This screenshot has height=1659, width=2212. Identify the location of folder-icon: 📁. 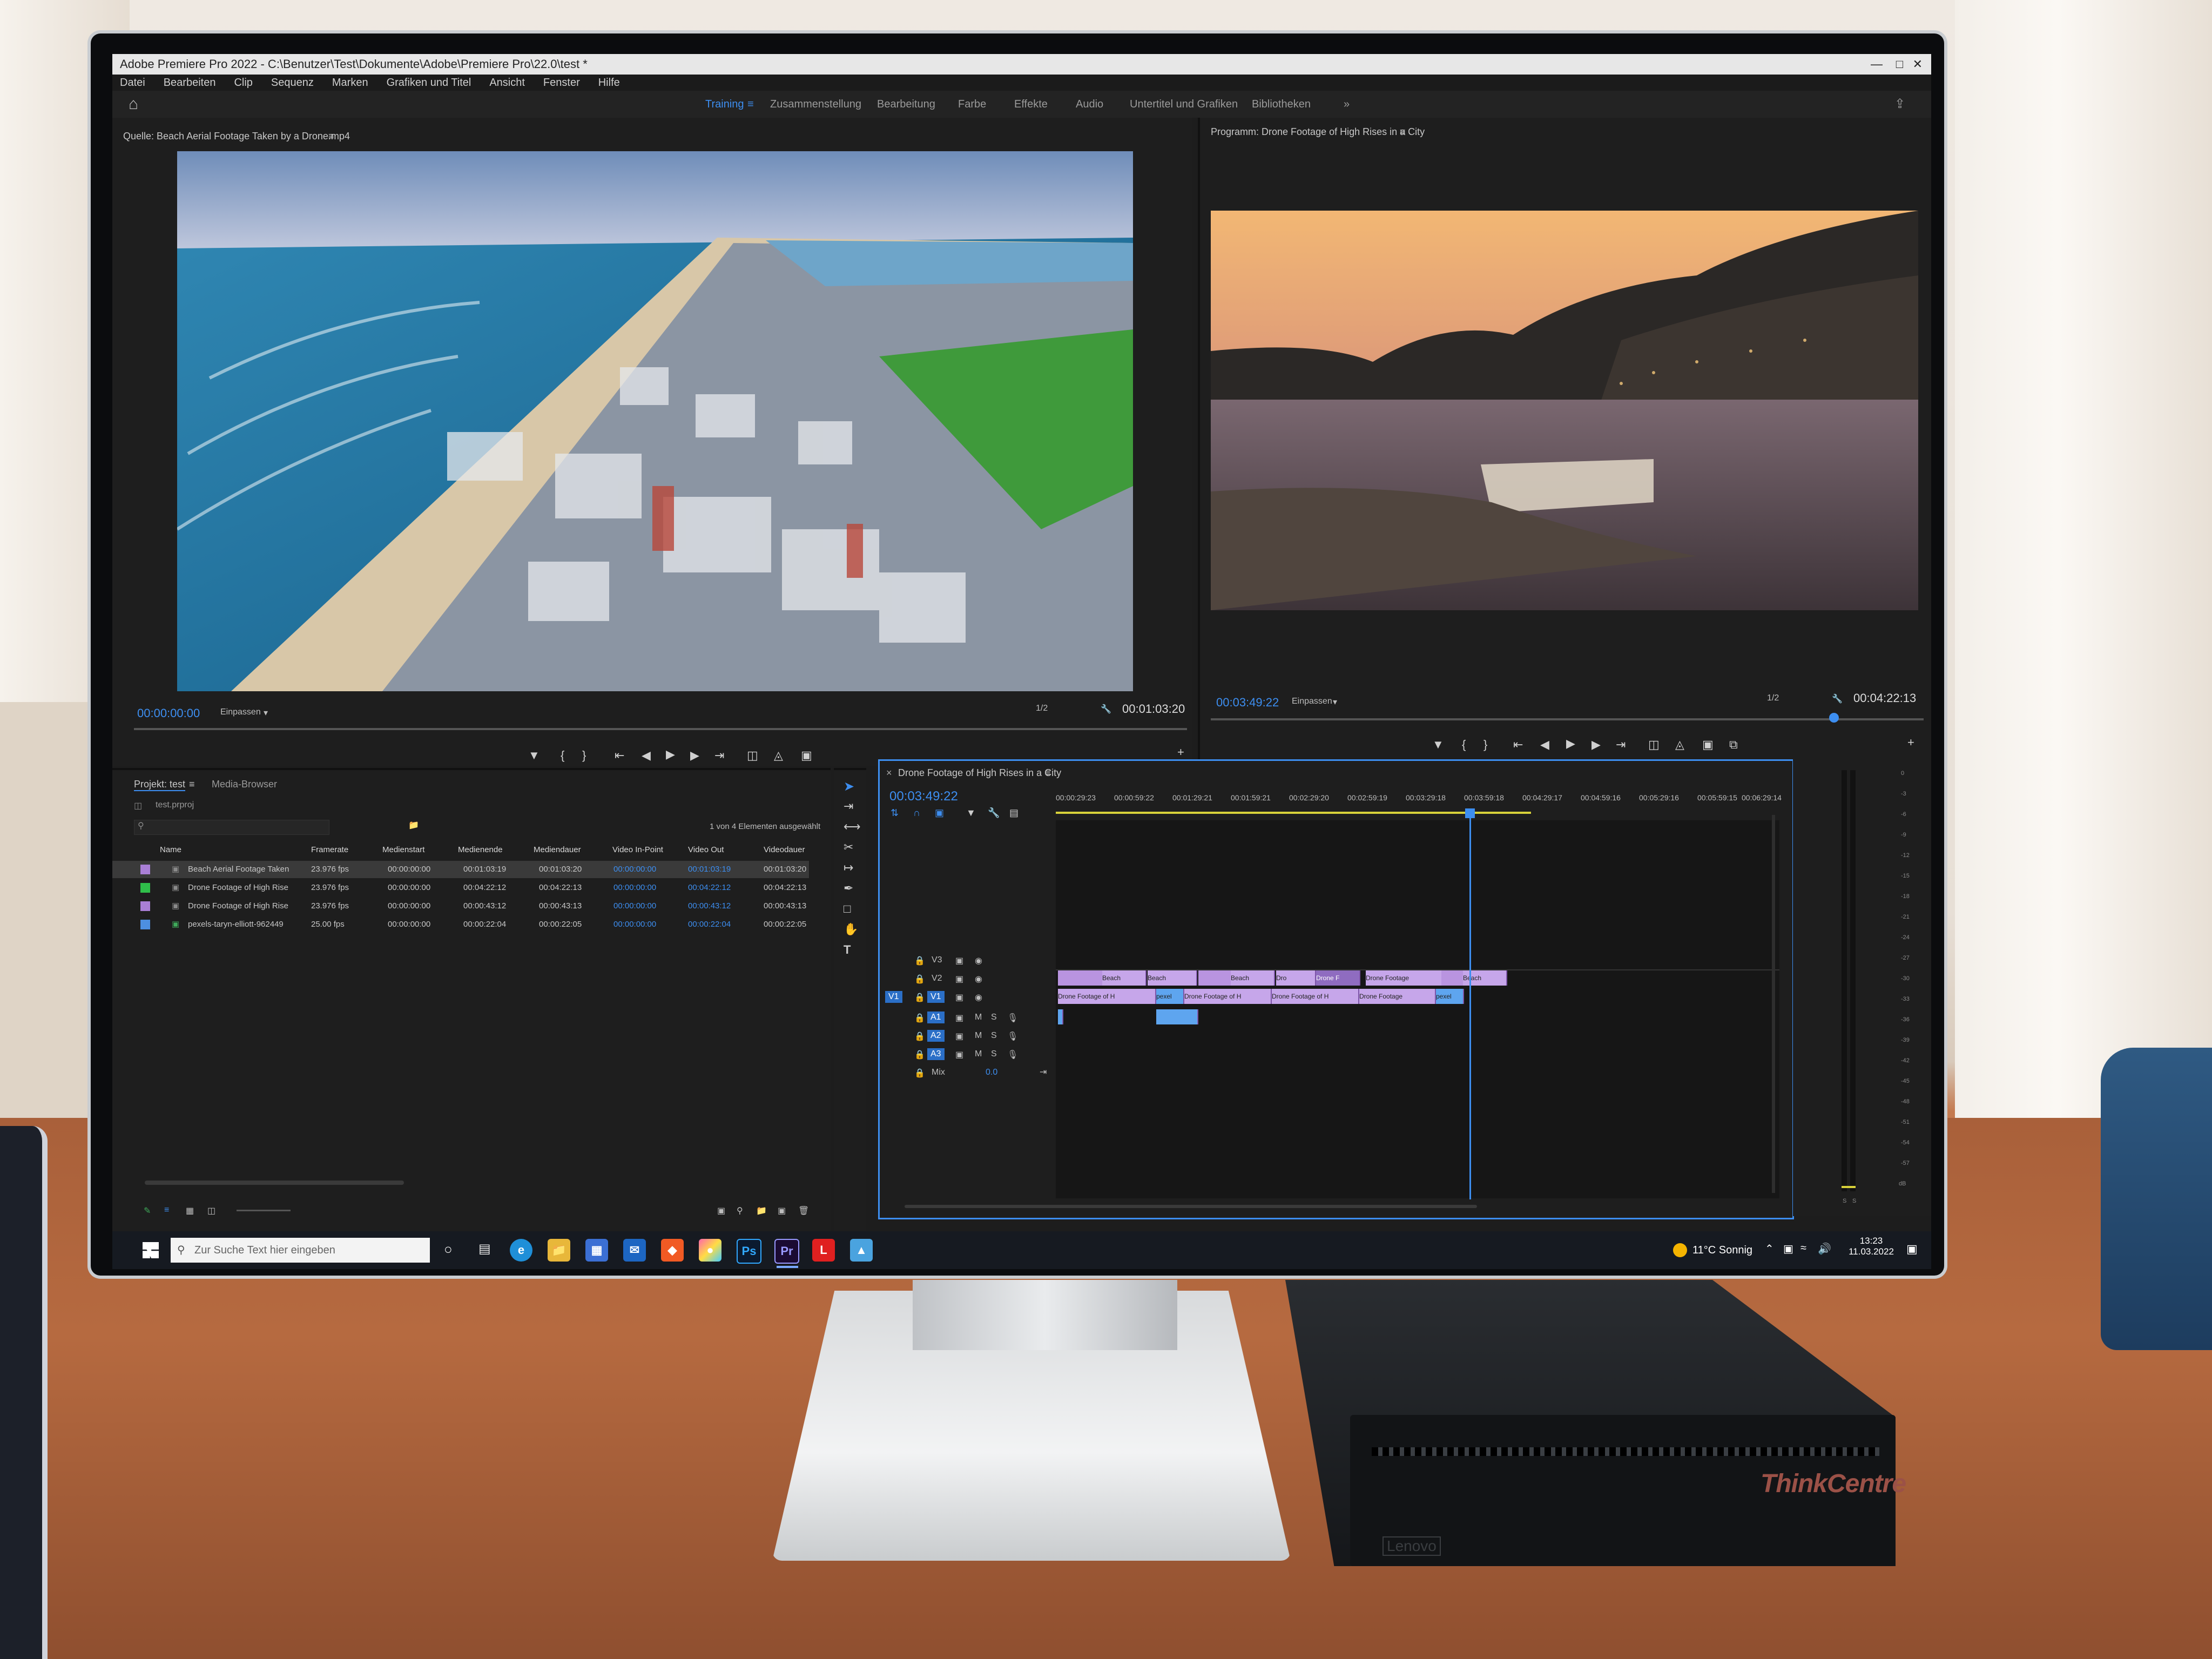
(761, 1210).